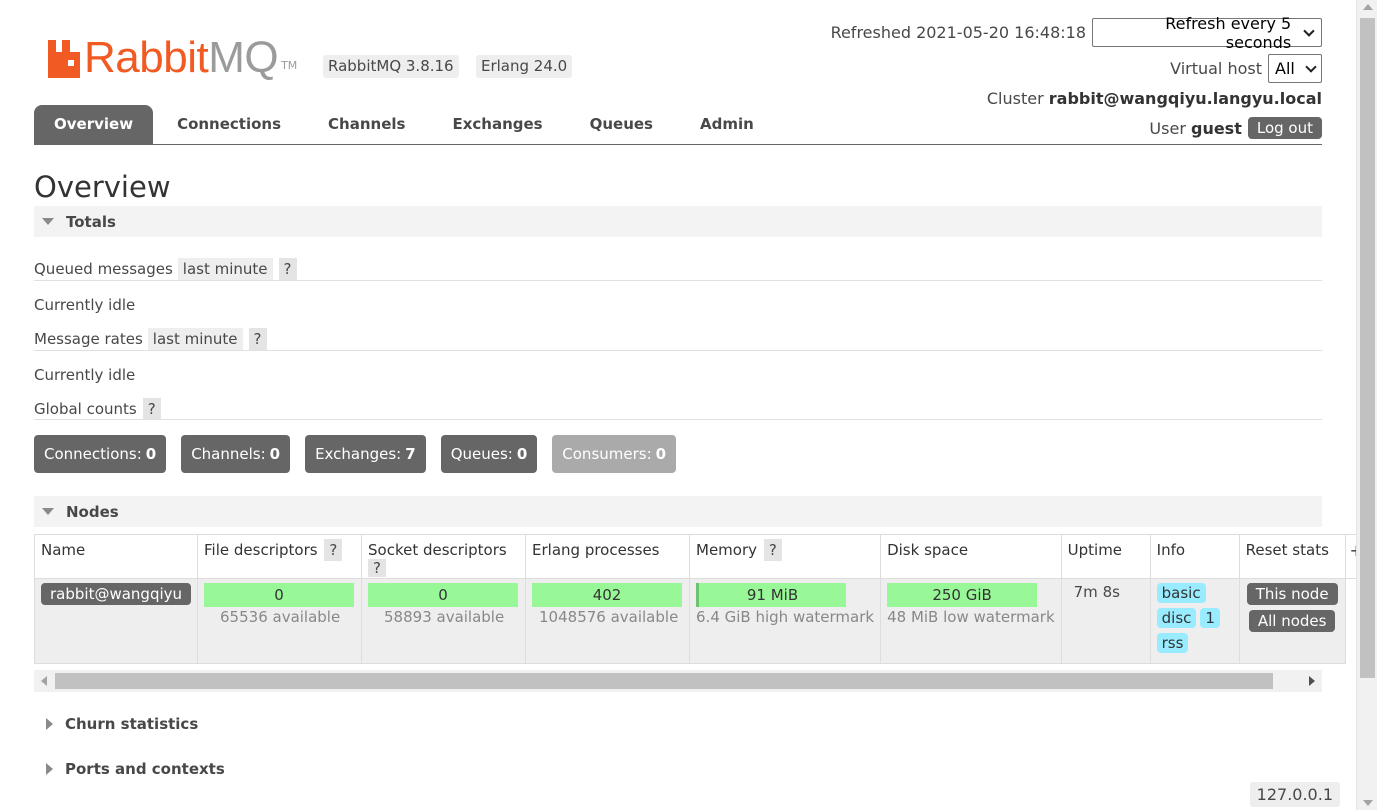  I want to click on rabbitmq-logo: RabbitMQ TM, so click(173, 57).